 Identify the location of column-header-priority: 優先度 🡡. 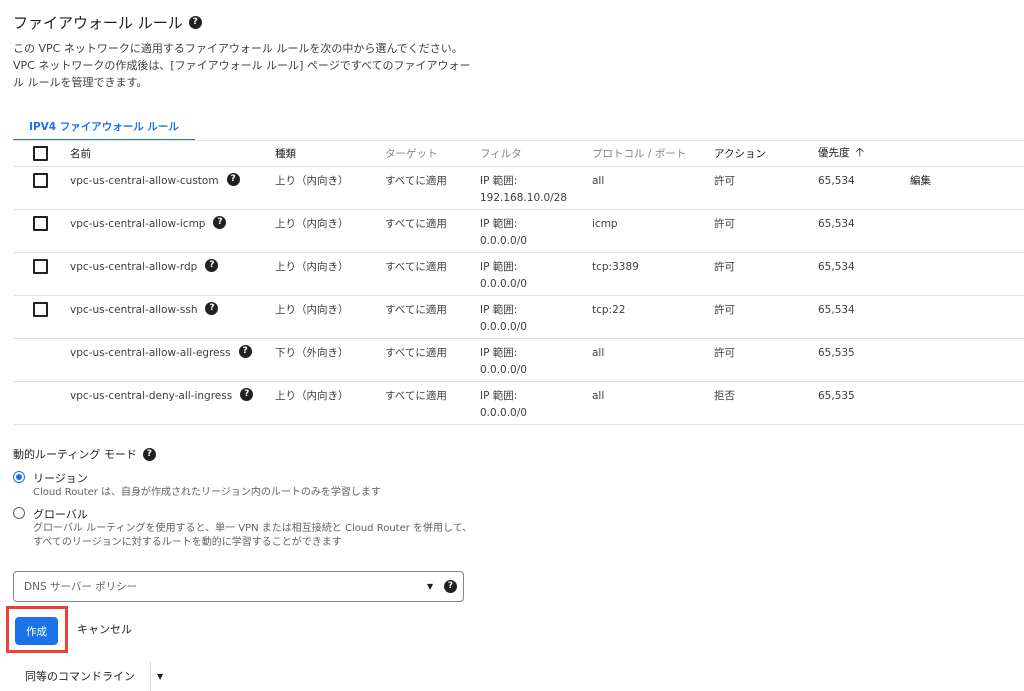
(864, 154).